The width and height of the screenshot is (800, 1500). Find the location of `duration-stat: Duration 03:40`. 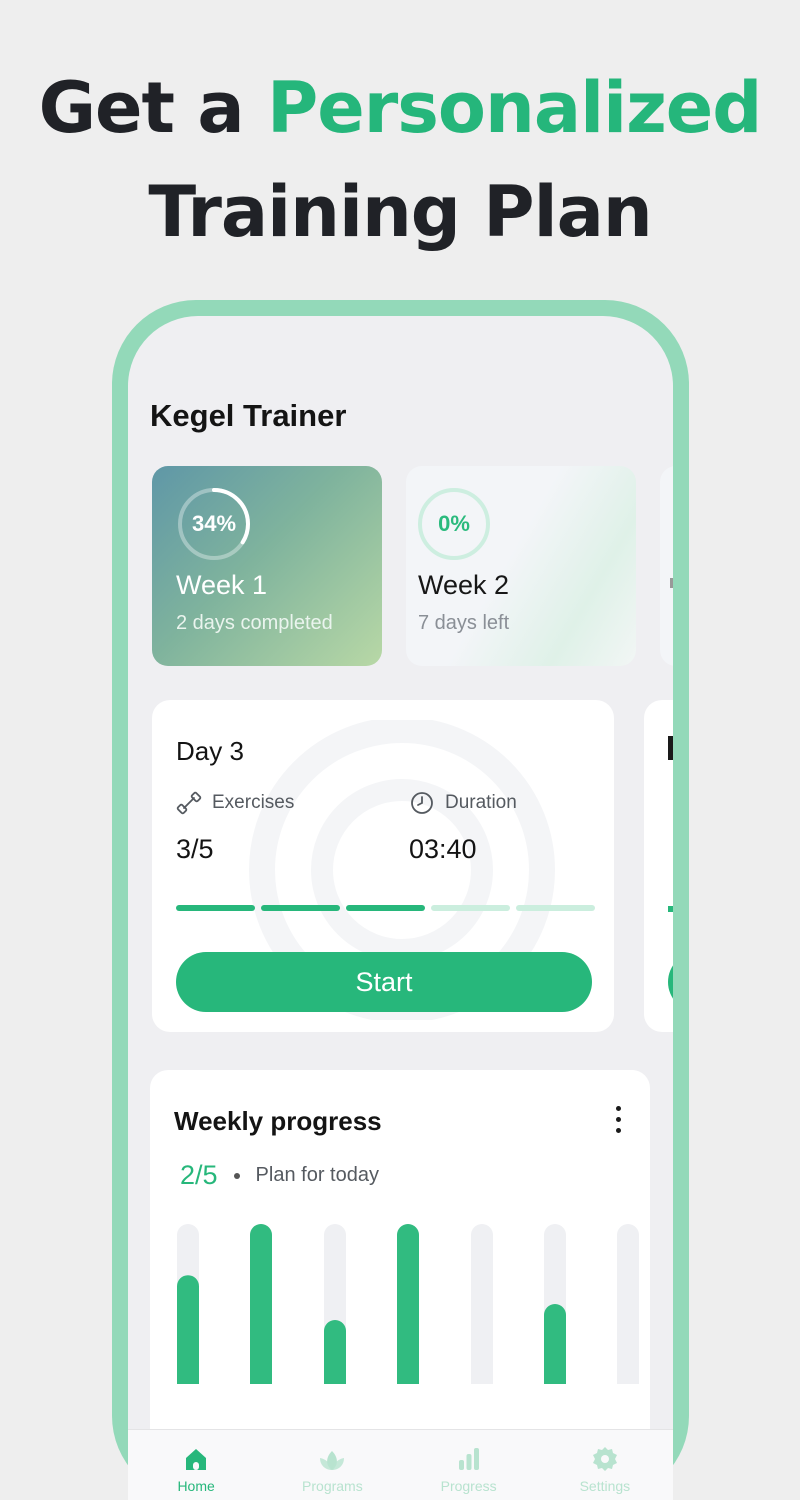

duration-stat: Duration 03:40 is located at coordinates (463, 827).